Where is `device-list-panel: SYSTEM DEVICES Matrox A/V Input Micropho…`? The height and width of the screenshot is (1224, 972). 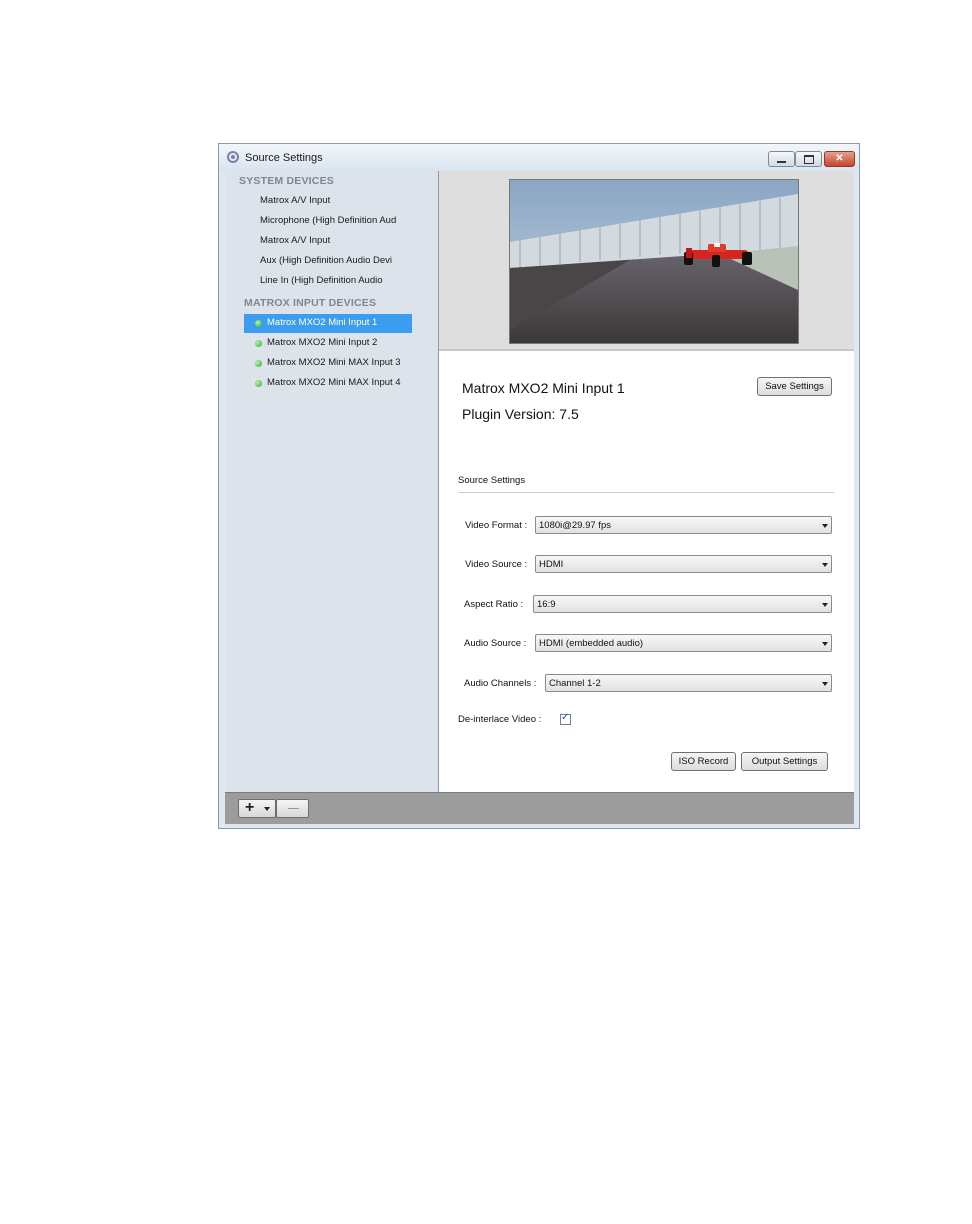
device-list-panel: SYSTEM DEVICES Matrox A/V Input Micropho… is located at coordinates (332, 481).